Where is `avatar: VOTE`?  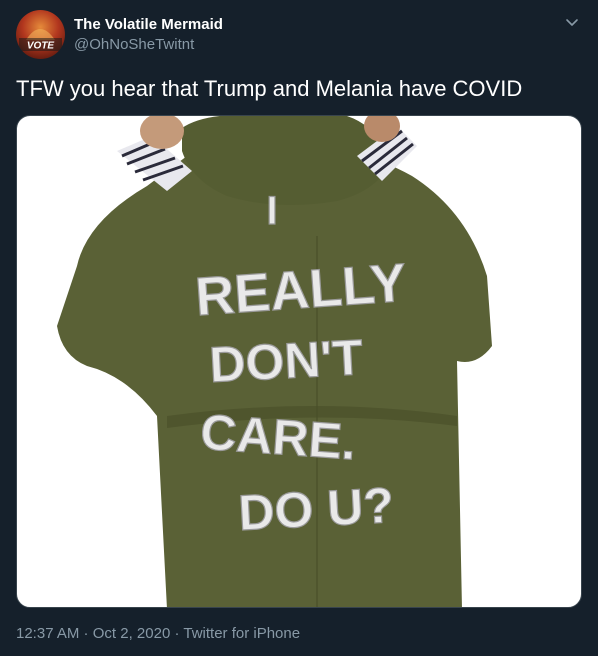 avatar: VOTE is located at coordinates (40, 34).